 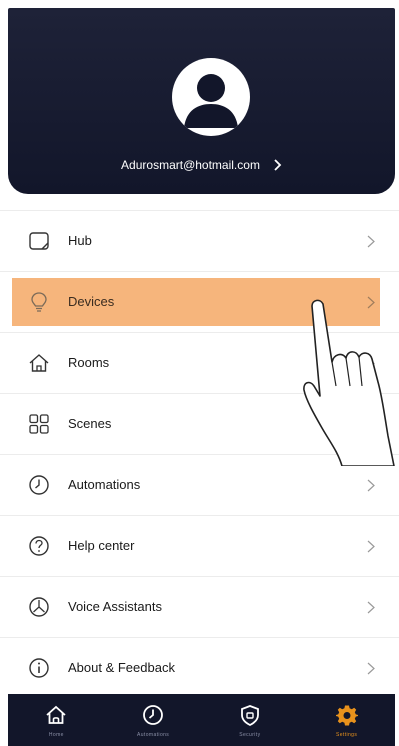 What do you see at coordinates (80, 240) in the screenshot?
I see `menu-item-label: Hub` at bounding box center [80, 240].